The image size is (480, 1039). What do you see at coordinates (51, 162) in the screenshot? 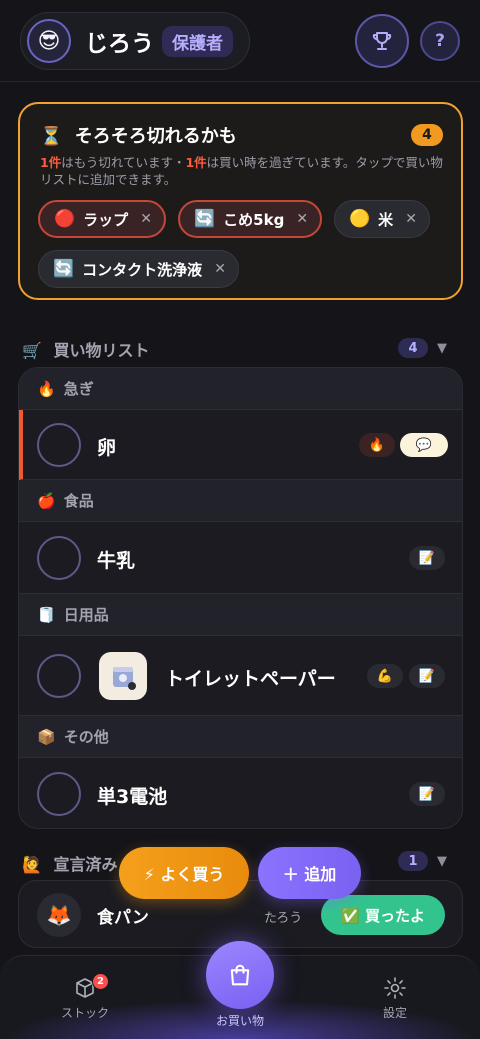
I see `expired-count: 1件` at bounding box center [51, 162].